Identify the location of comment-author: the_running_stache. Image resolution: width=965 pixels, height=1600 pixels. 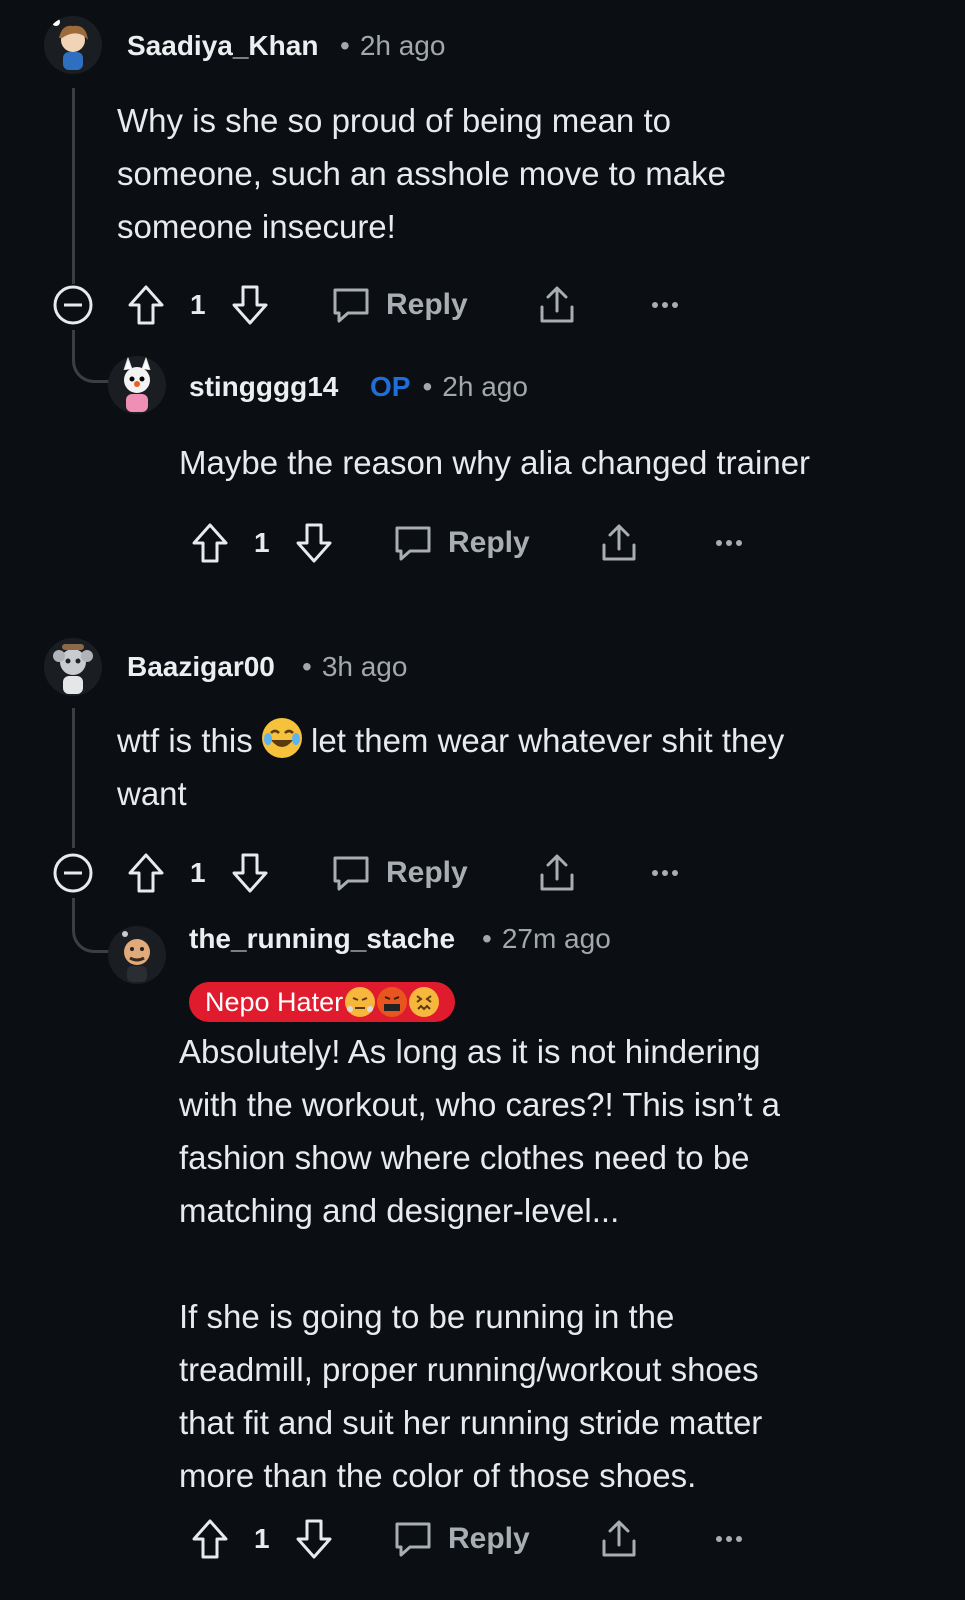
(322, 939).